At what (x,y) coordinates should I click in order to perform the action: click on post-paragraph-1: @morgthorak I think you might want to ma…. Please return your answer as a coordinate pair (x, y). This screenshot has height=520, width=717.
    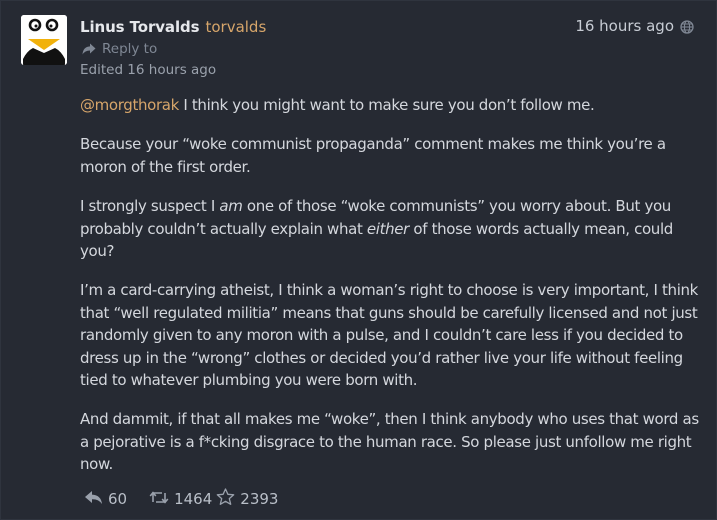
    Looking at the image, I should click on (391, 105).